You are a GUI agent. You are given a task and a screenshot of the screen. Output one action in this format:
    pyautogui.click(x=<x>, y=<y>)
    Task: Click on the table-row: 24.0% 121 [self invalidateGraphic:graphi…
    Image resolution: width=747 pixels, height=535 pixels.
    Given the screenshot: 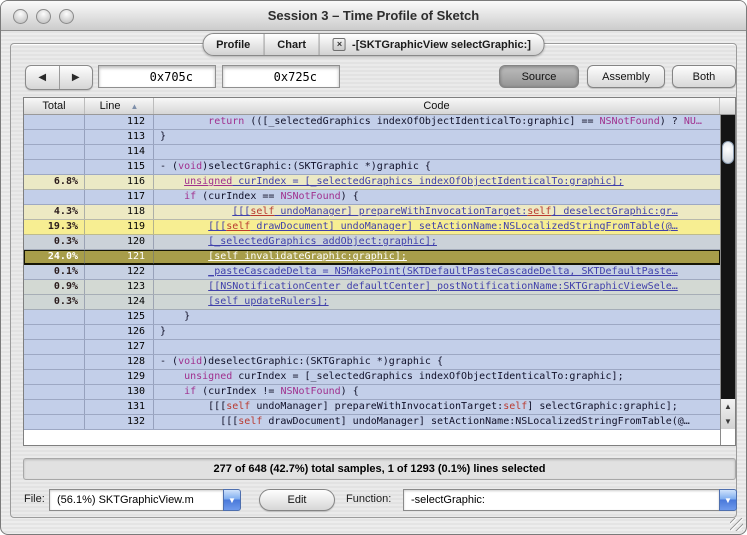 What is the action you would take?
    pyautogui.click(x=372, y=257)
    